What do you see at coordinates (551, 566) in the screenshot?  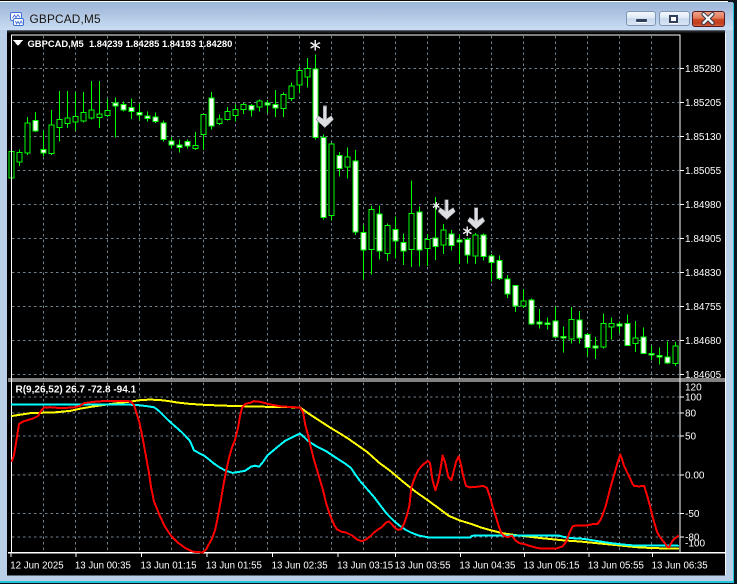 I see `svg-text: 13 Jun 05:15` at bounding box center [551, 566].